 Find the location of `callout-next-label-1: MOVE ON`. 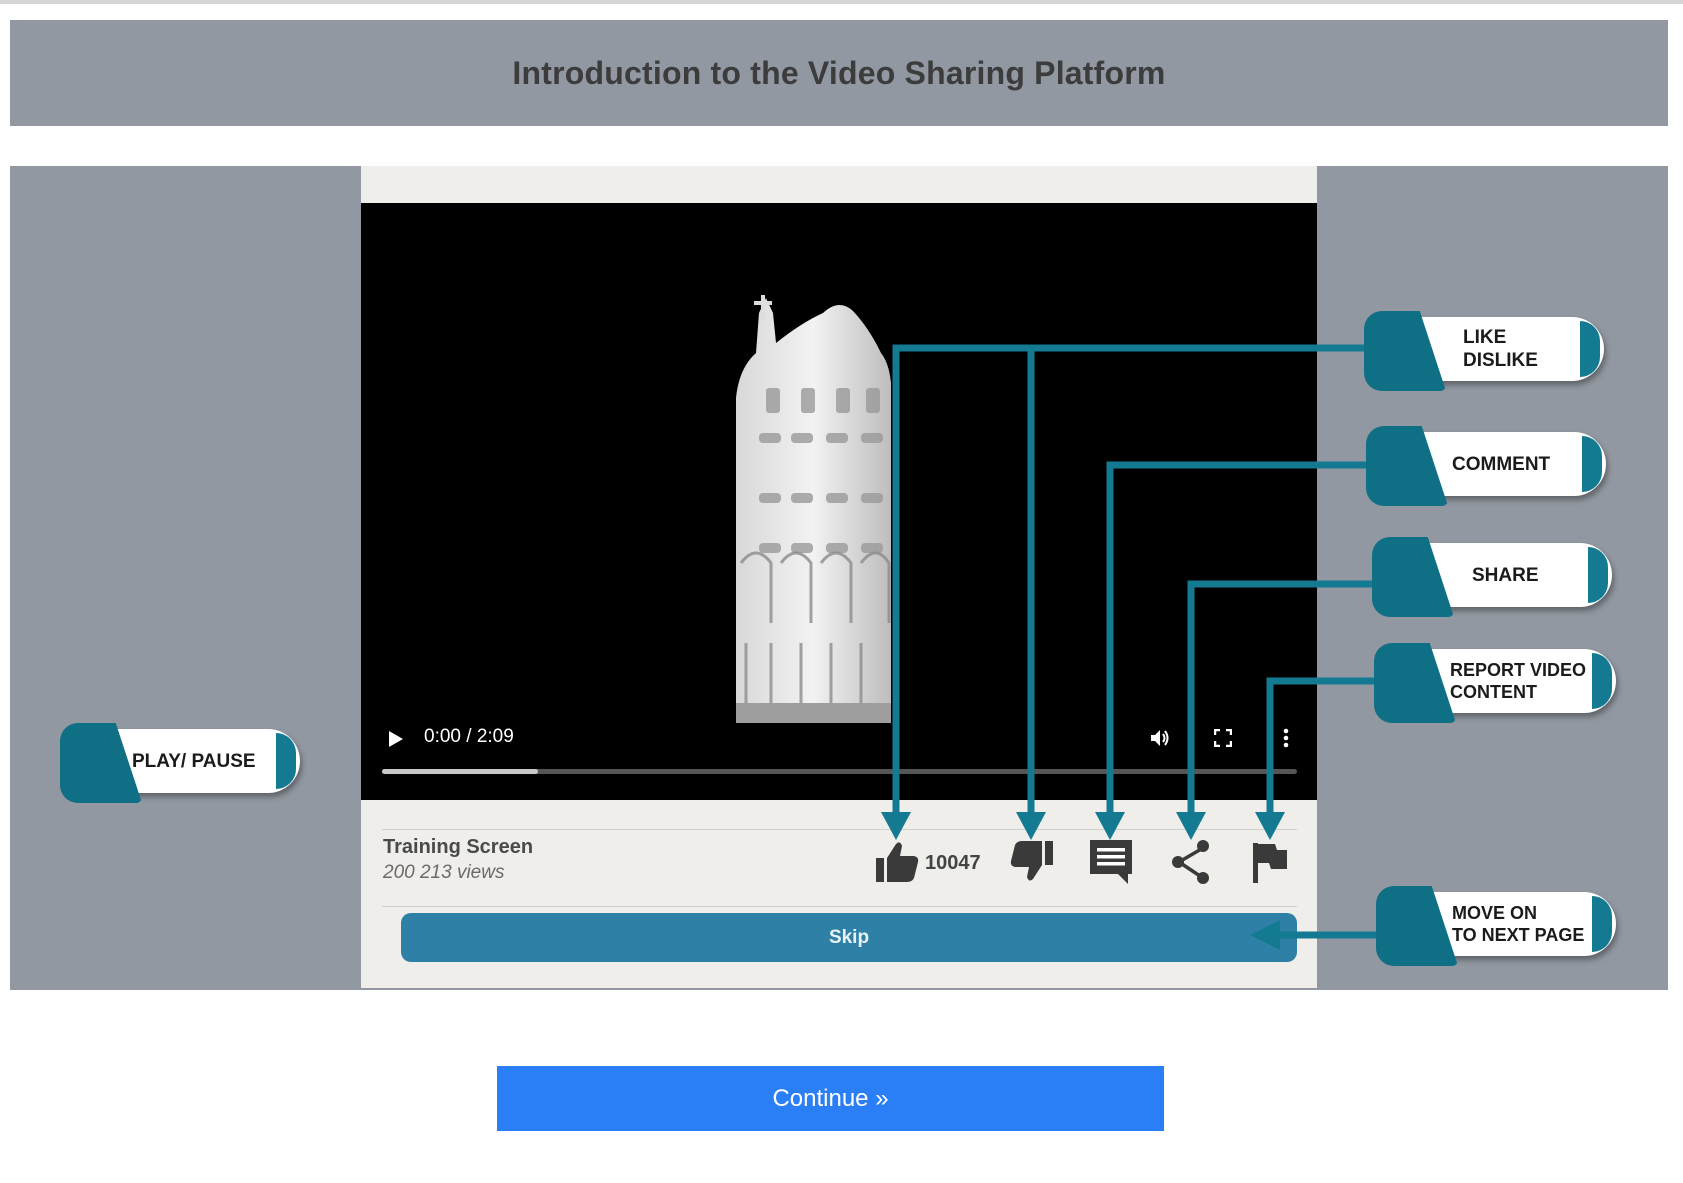

callout-next-label-1: MOVE ON is located at coordinates (1495, 913).